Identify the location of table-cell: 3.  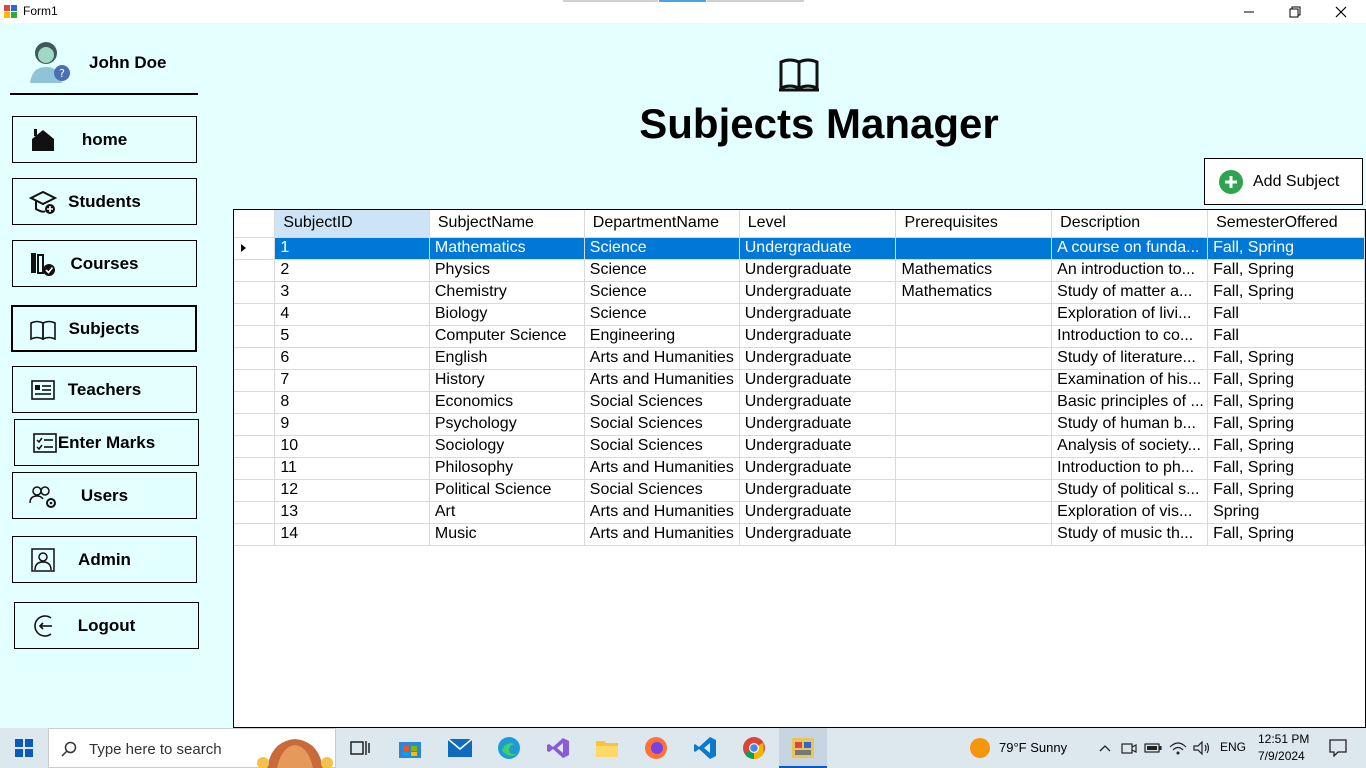
(352, 292).